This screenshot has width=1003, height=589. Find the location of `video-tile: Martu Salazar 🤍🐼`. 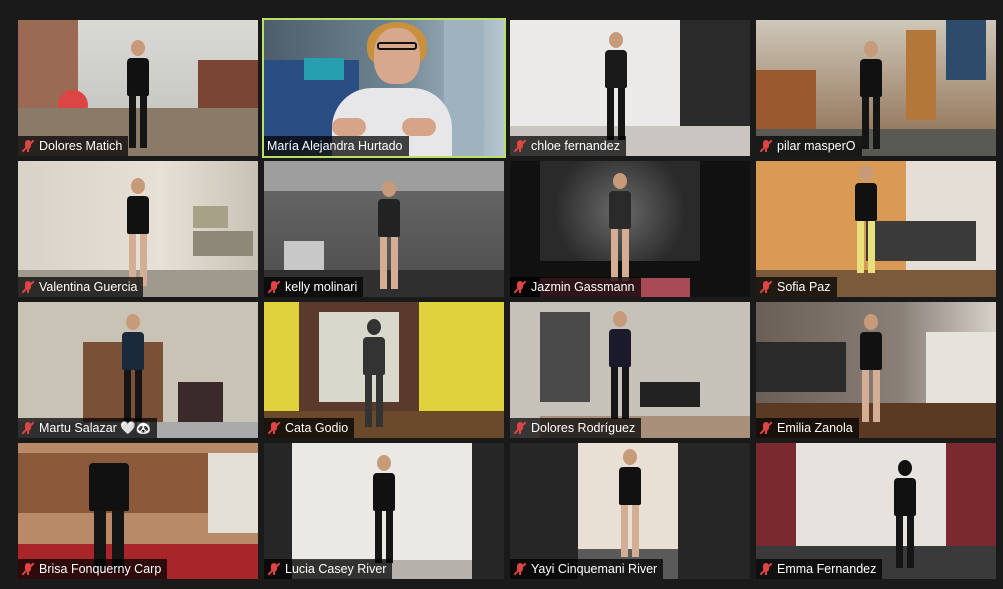

video-tile: Martu Salazar 🤍🐼 is located at coordinates (138, 370).